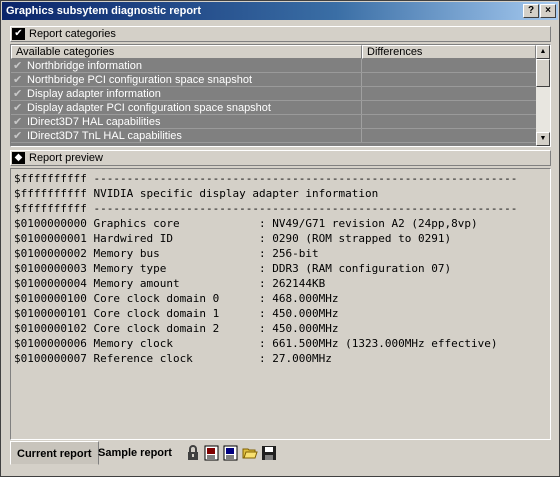 This screenshot has height=477, width=560. Describe the element at coordinates (548, 11) in the screenshot. I see `close-button: ×` at that location.